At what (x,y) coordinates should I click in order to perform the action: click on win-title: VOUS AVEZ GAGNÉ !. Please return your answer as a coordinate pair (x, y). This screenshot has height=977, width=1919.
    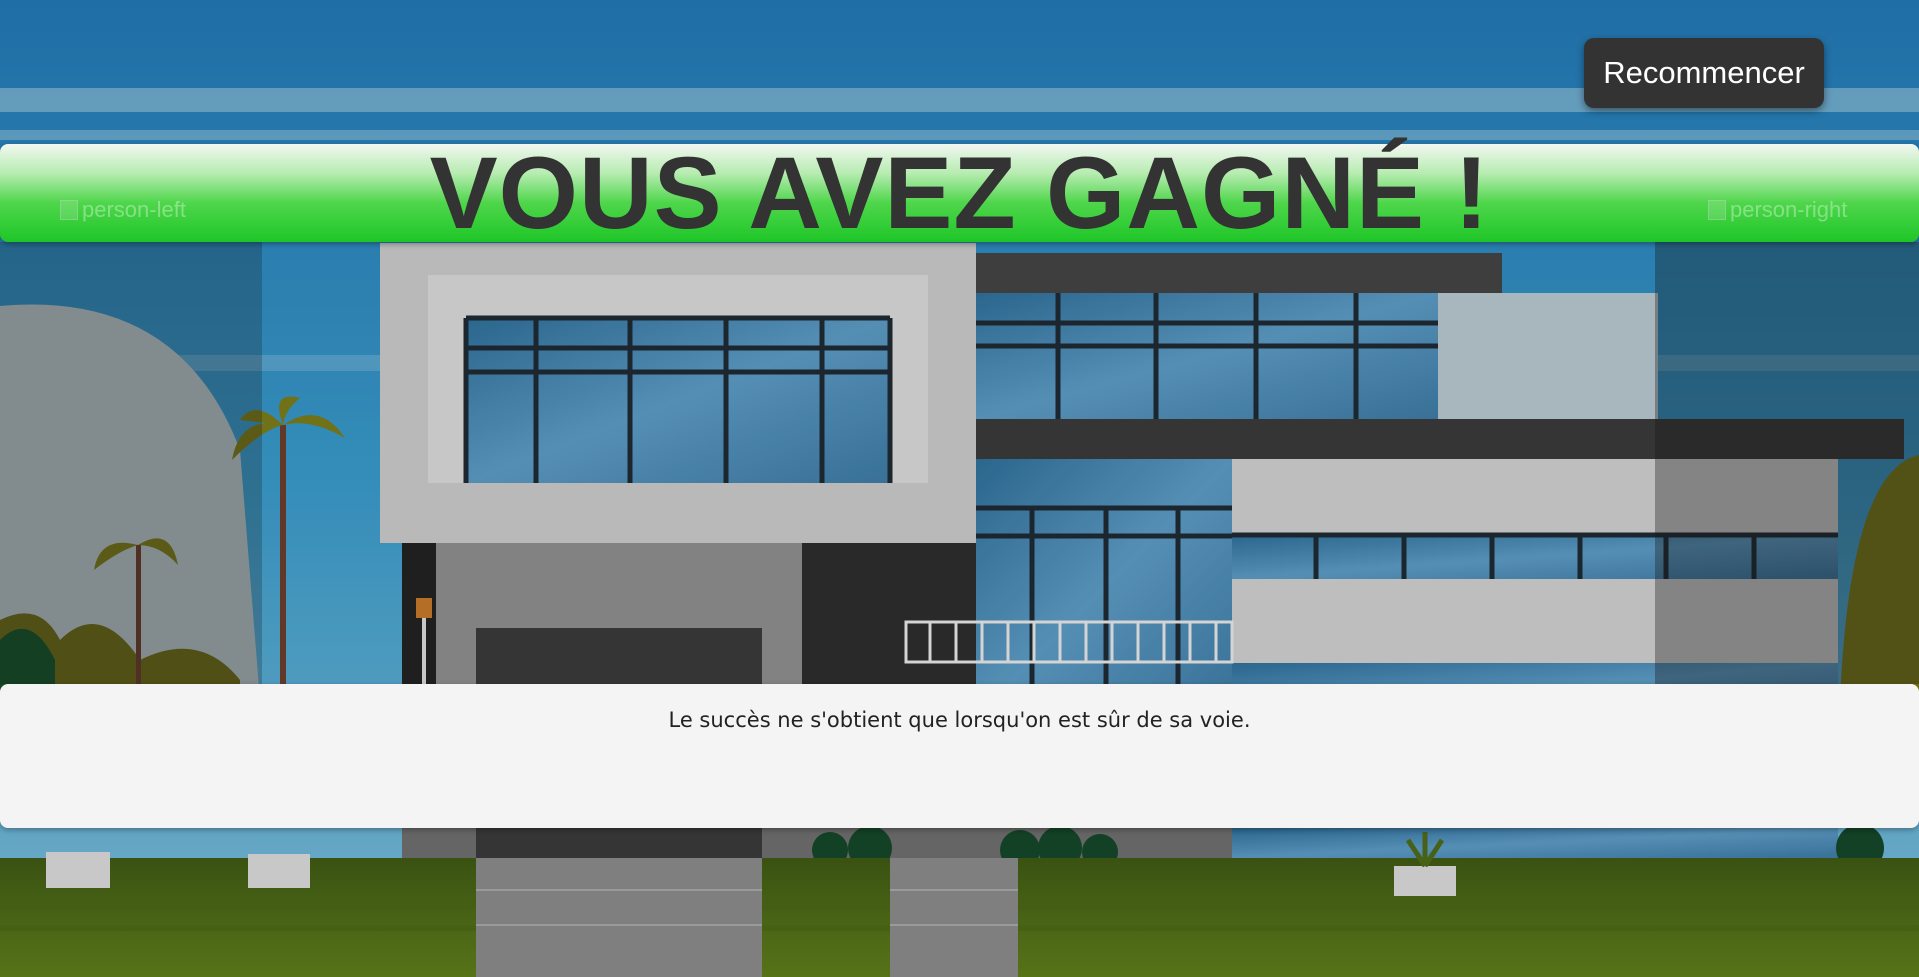
    Looking at the image, I should click on (959, 193).